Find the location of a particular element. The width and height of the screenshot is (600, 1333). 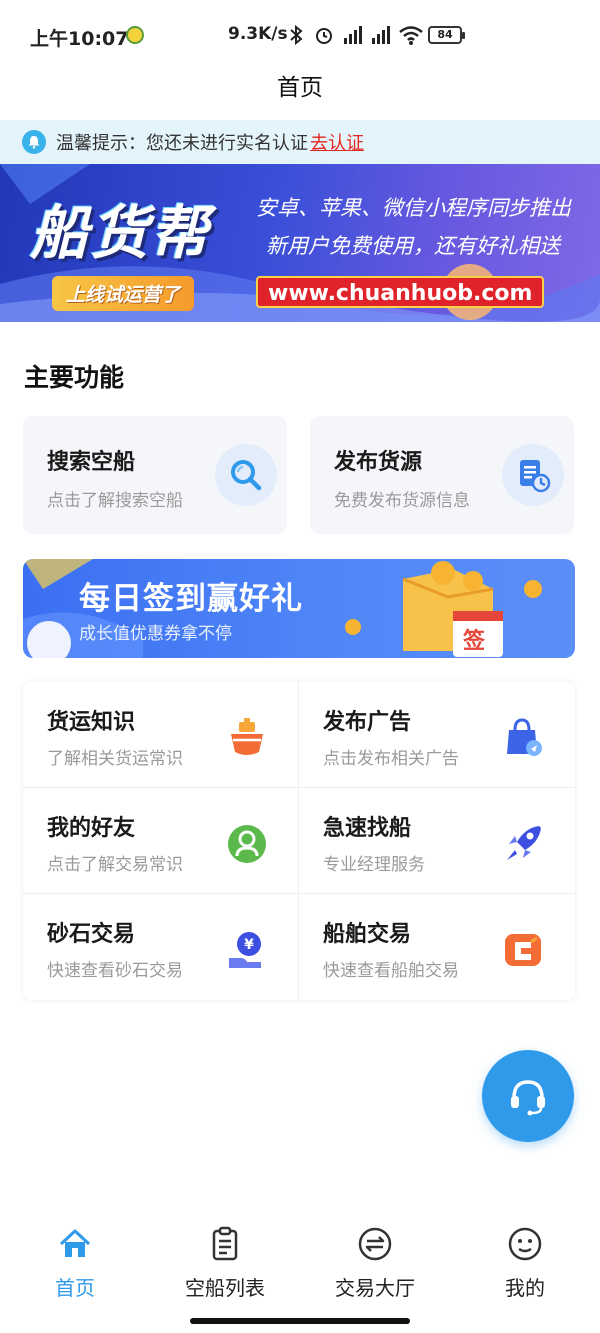

grid-item-subtitle: 快速查看砂石交易 is located at coordinates (115, 971).